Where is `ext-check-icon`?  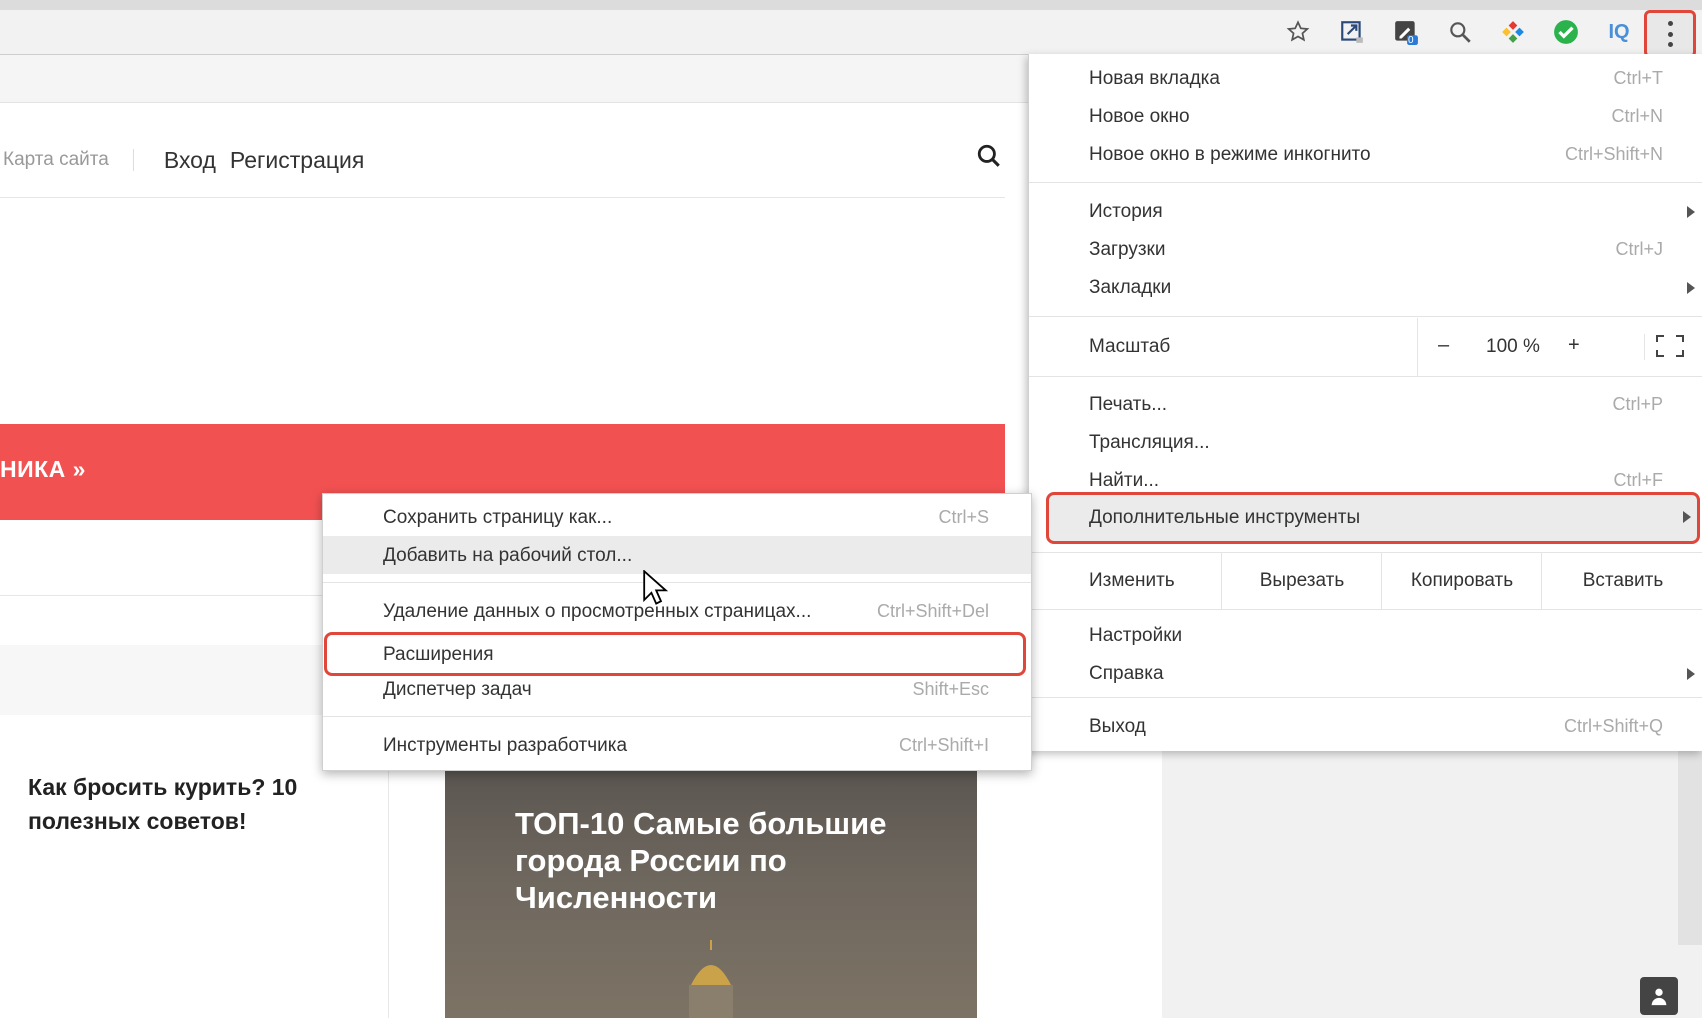 ext-check-icon is located at coordinates (1566, 32).